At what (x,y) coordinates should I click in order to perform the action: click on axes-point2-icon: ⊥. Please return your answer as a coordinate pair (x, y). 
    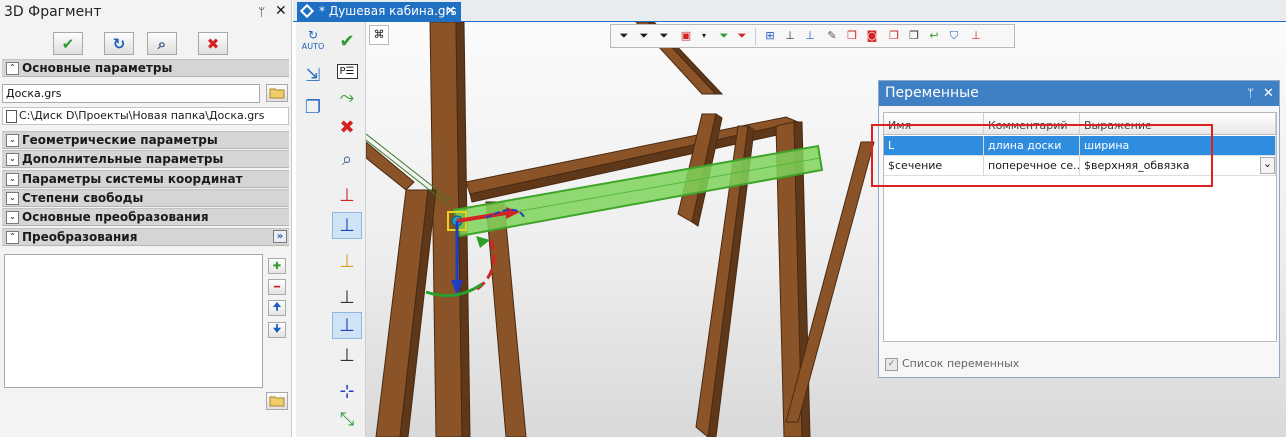
    Looking at the image, I should click on (347, 325).